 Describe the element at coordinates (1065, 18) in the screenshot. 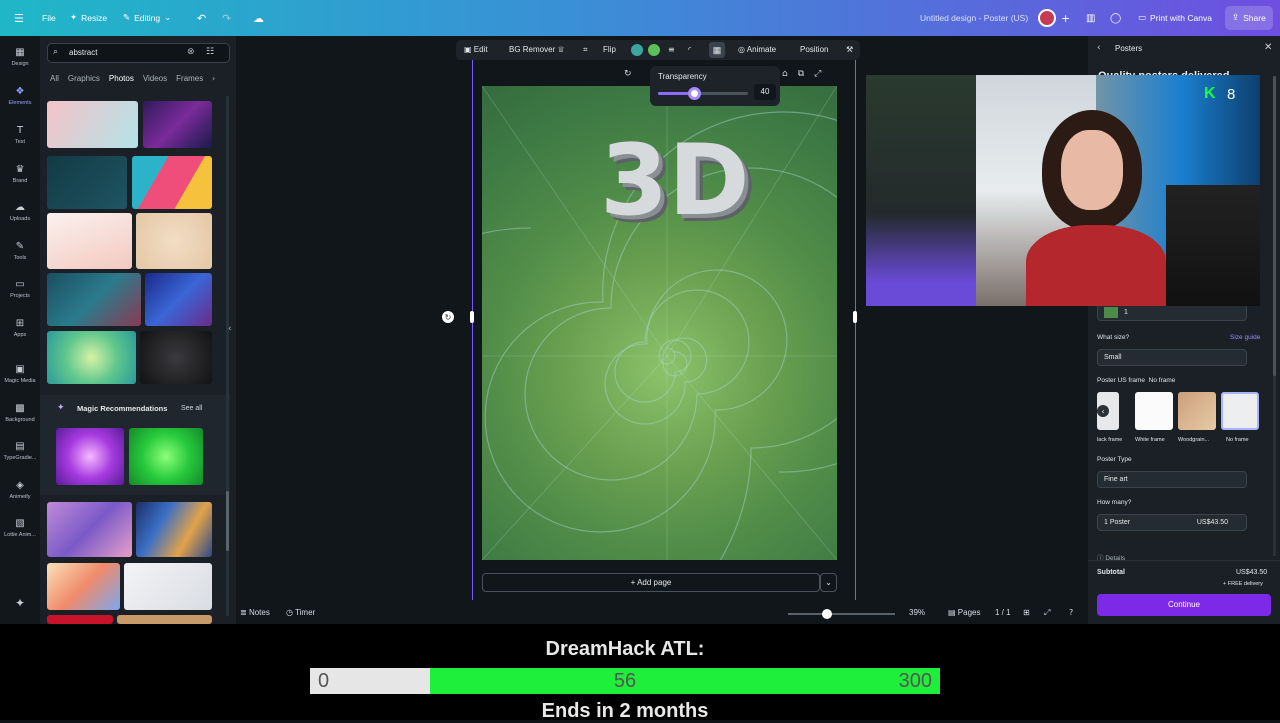

I see `plus-icon: +` at that location.